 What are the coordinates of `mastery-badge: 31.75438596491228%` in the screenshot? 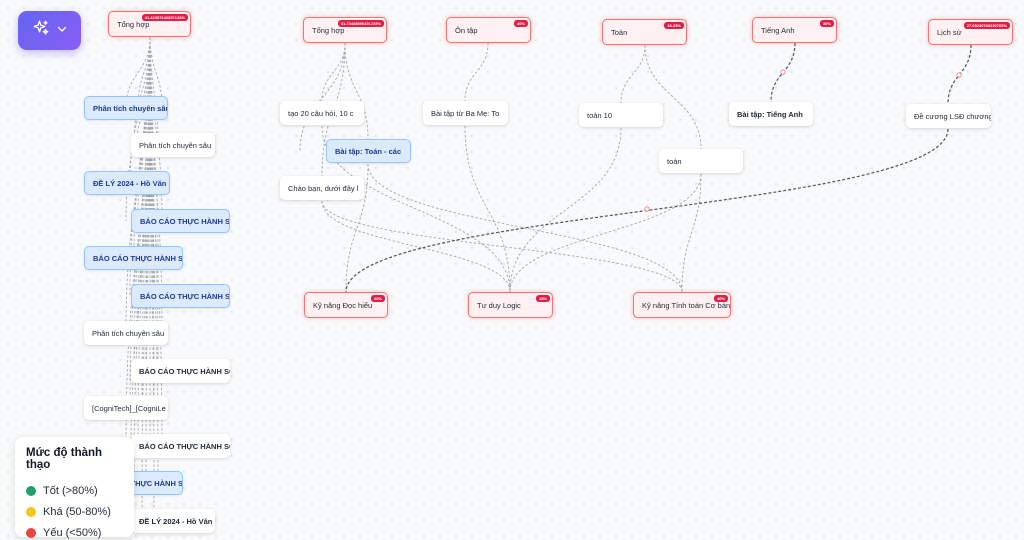 It's located at (360, 23).